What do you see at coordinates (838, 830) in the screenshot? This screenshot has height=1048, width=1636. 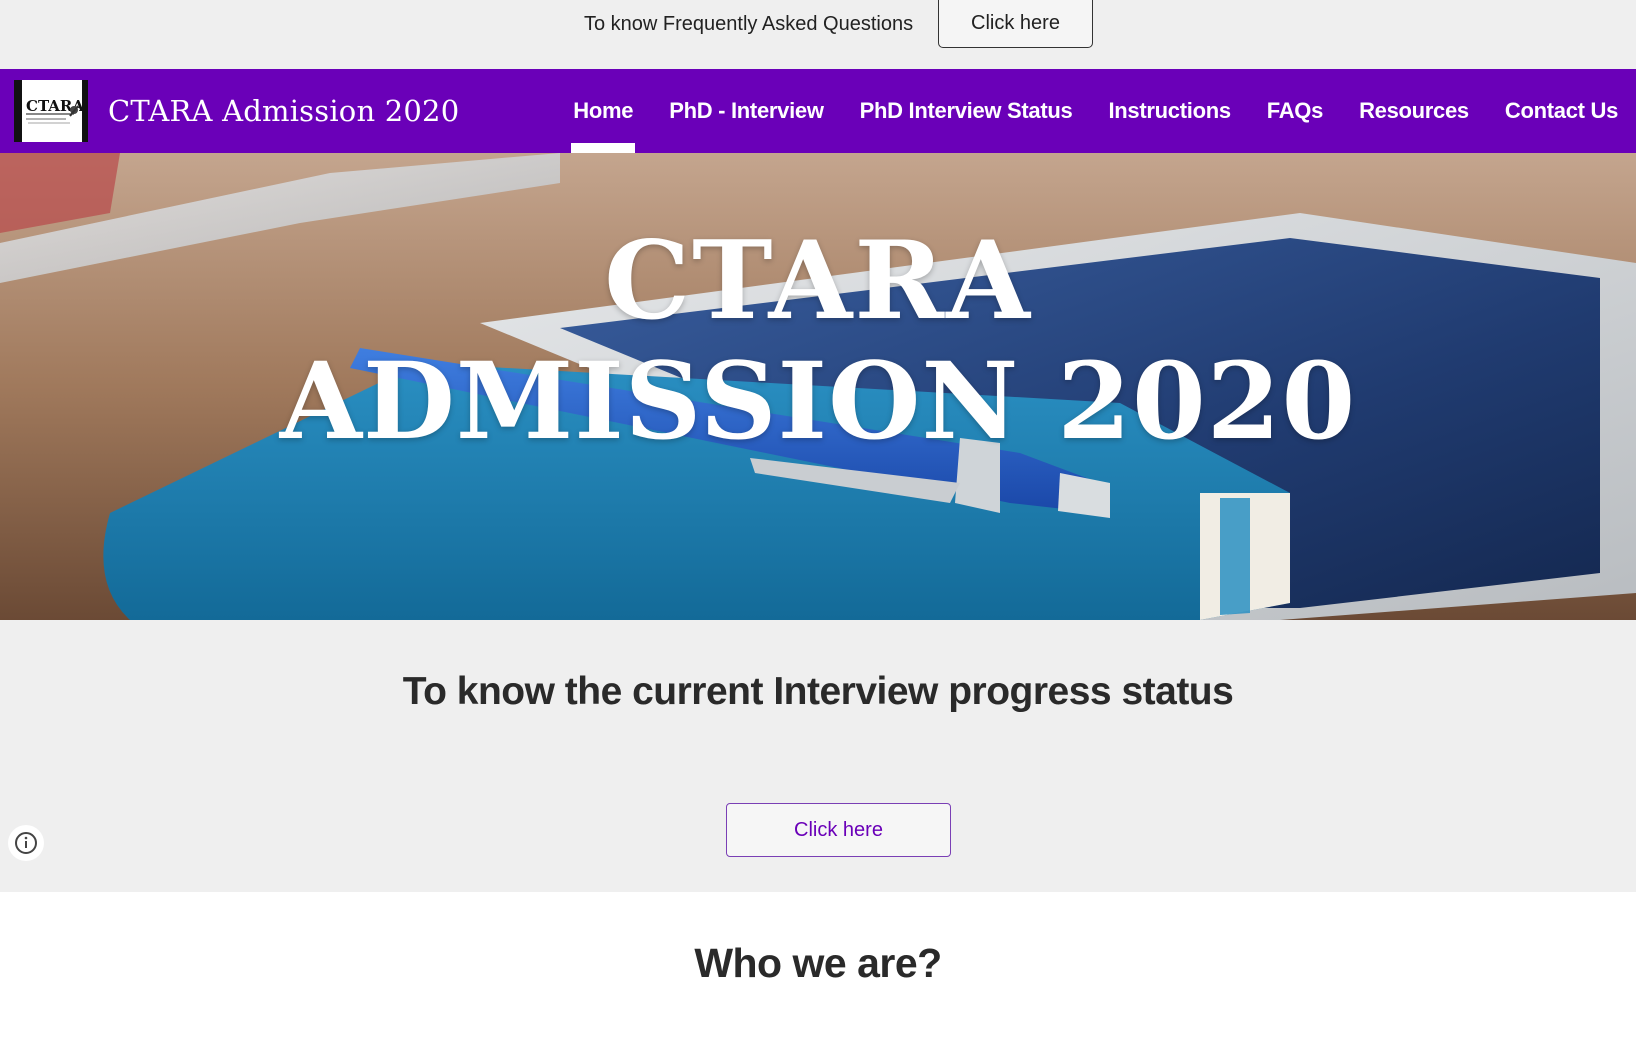 I see `interview-status-click-here-button: Click here` at bounding box center [838, 830].